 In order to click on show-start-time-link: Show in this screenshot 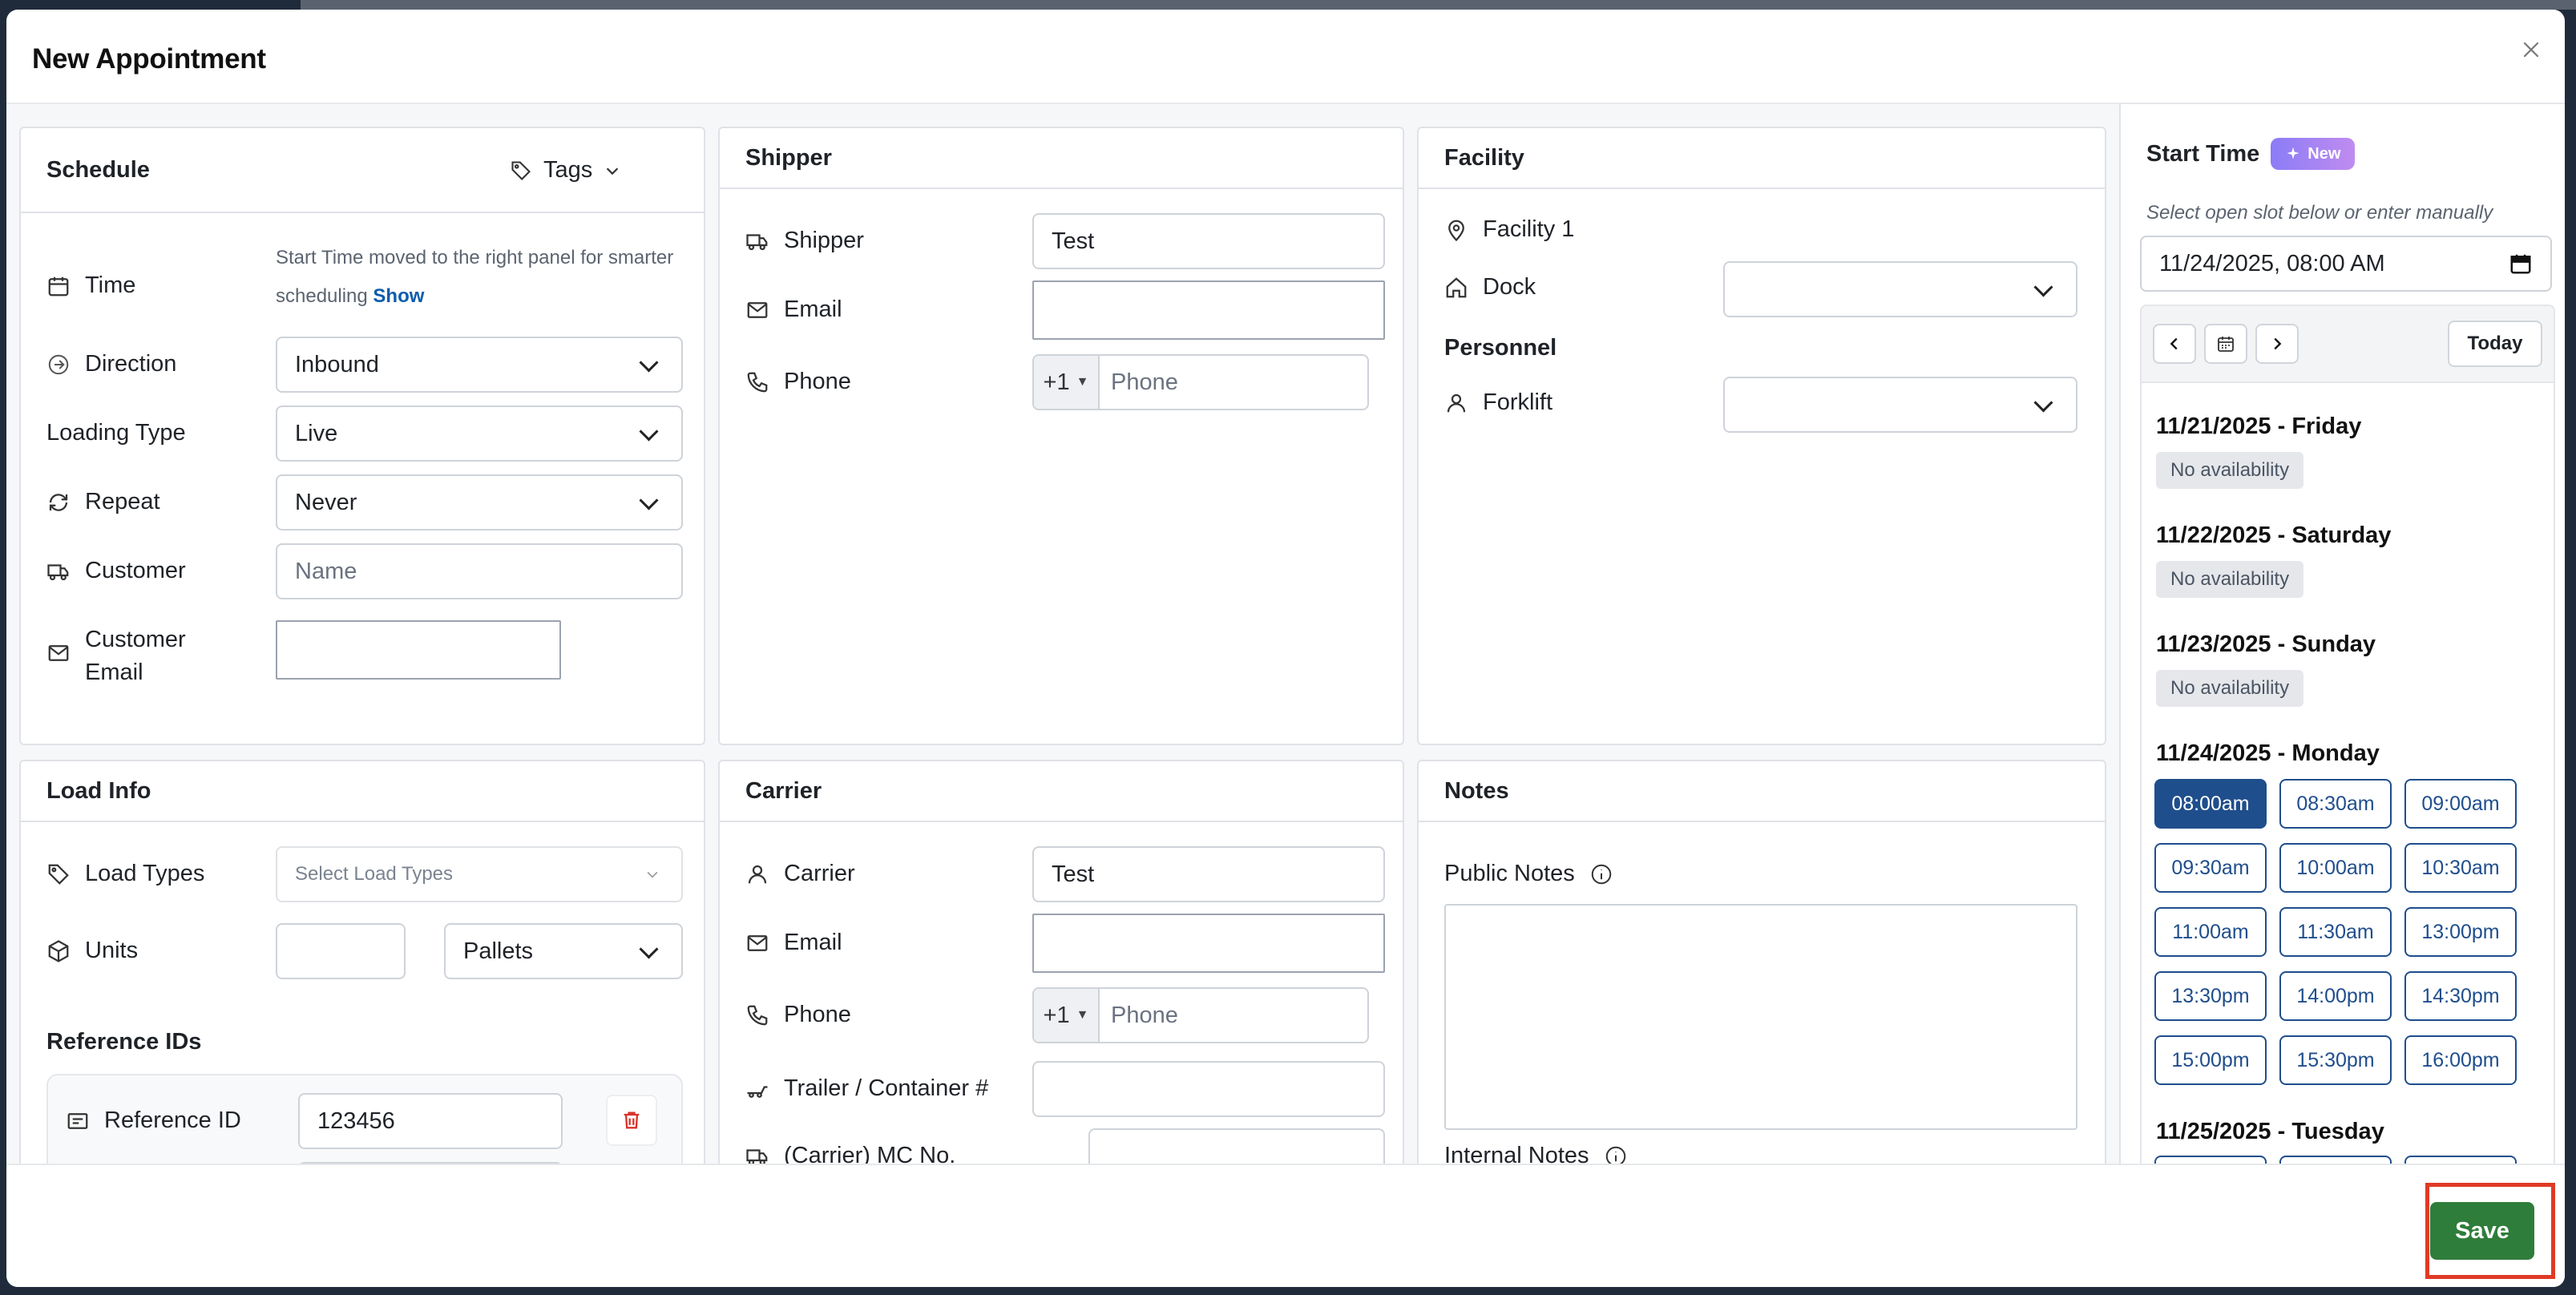, I will do `click(398, 296)`.